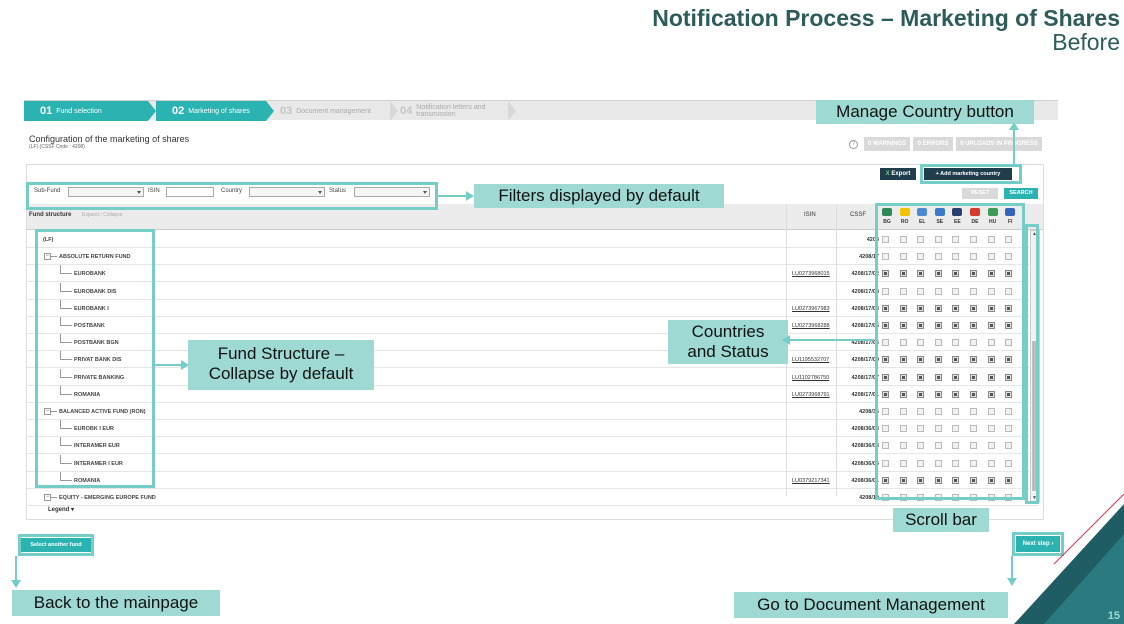  Describe the element at coordinates (941, 520) in the screenshot. I see `callout-scroll-bar: Scroll bar` at that location.